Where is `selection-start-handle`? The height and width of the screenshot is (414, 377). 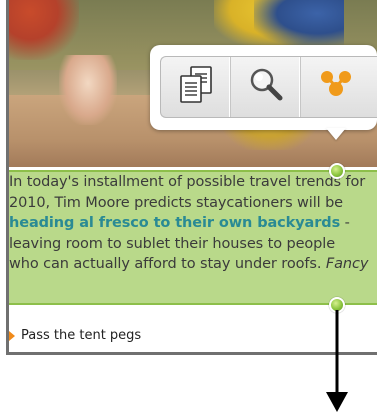 selection-start-handle is located at coordinates (337, 171).